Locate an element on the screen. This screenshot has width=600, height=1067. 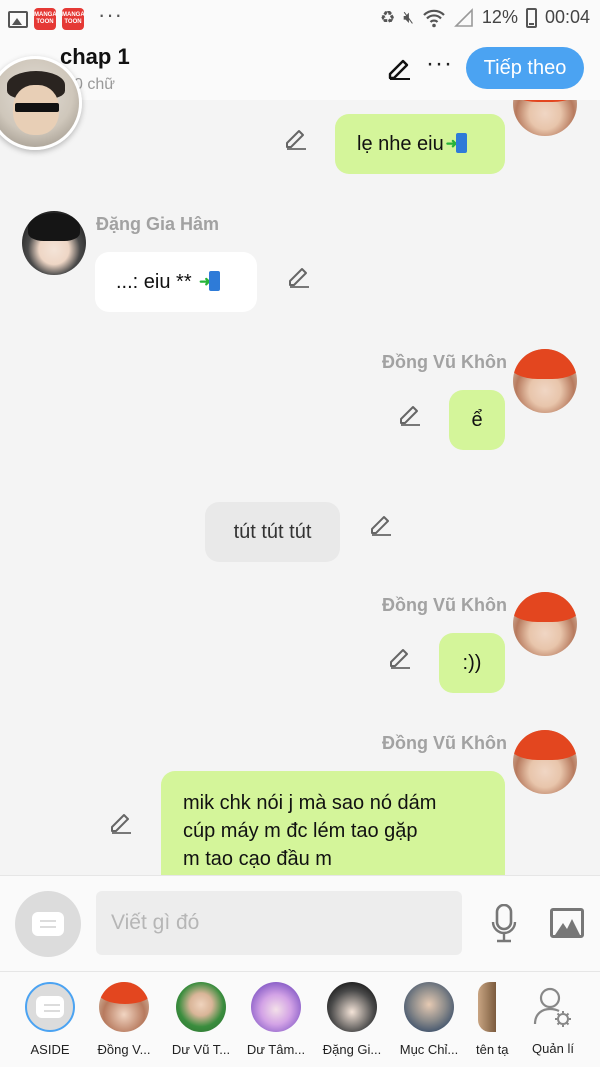
status-bar: MANGA TOON MANGA TOON ··· ♻ 🔇︎ 12% 00:04 is located at coordinates (300, 18).